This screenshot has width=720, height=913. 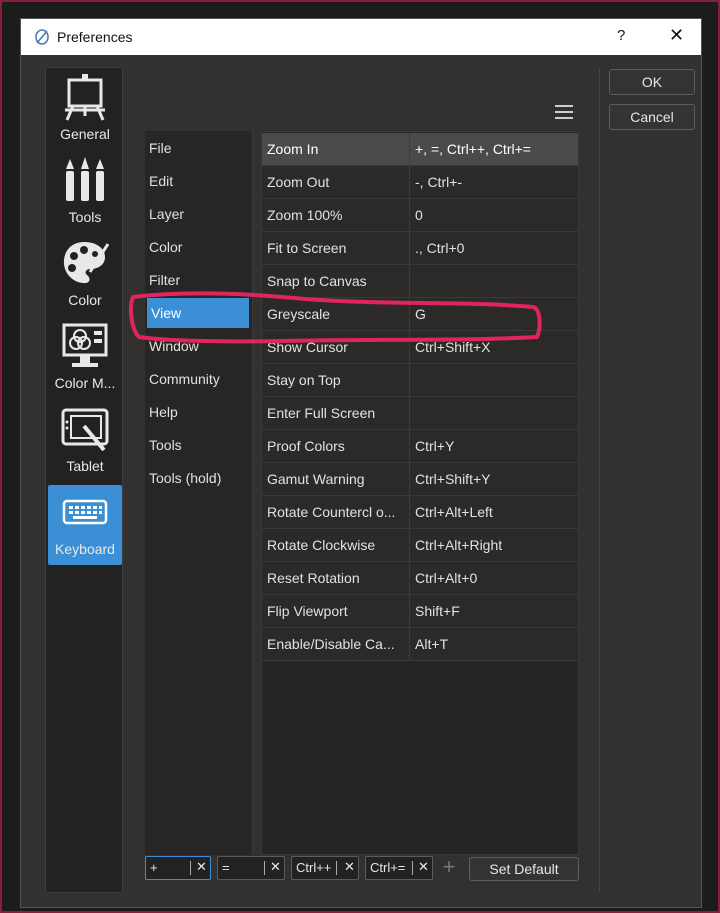 I want to click on section-item: Window, so click(x=198, y=346).